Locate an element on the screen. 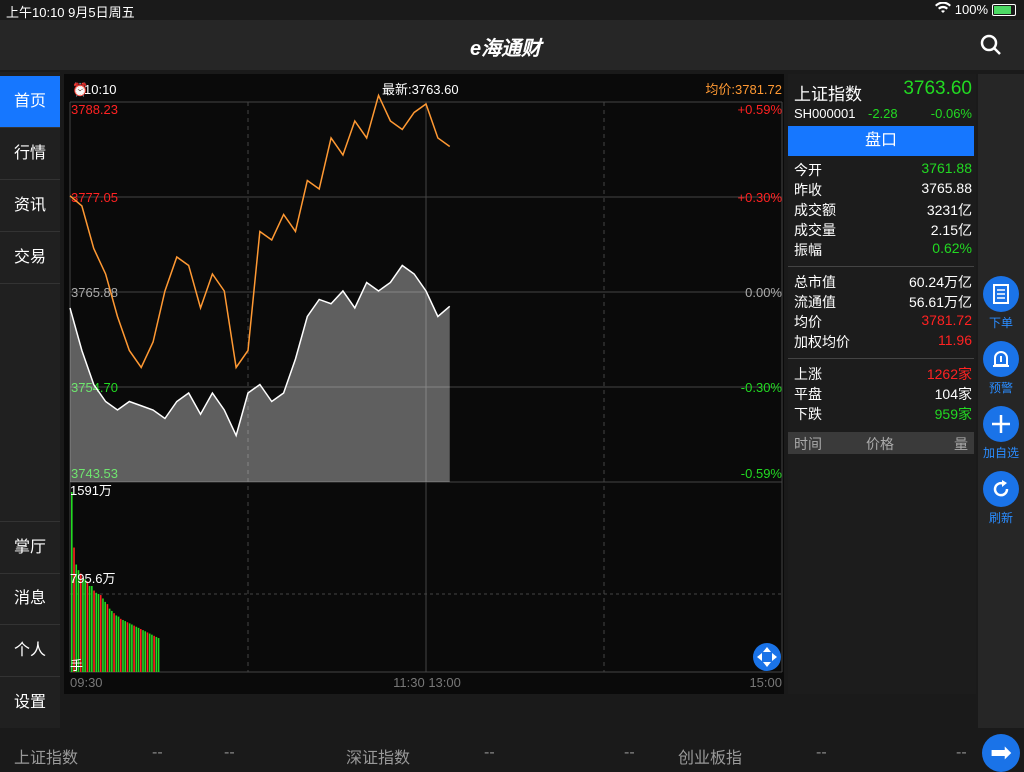 This screenshot has width=1024, height=772. sidebar-item-settings: 设置 is located at coordinates (30, 702).